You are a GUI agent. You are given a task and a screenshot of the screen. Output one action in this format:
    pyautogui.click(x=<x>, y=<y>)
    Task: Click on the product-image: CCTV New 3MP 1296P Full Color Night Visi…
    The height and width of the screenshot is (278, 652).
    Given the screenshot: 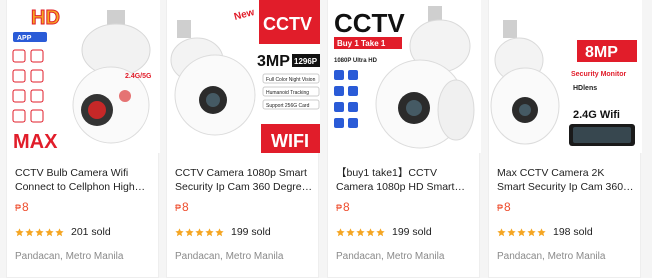 What is the action you would take?
    pyautogui.click(x=243, y=76)
    